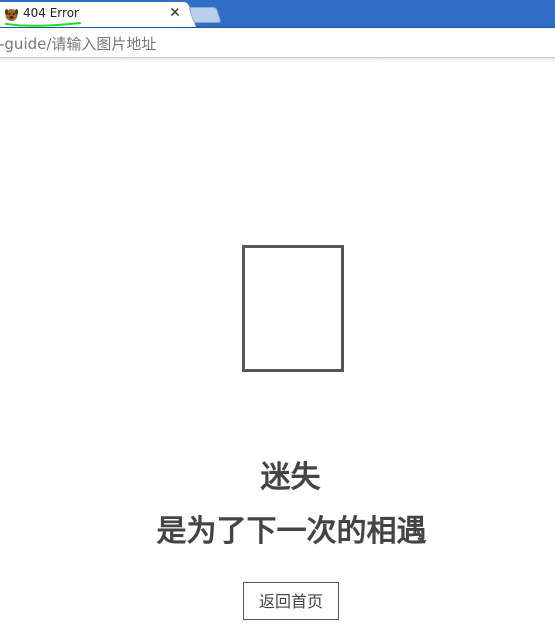  What do you see at coordinates (175, 13) in the screenshot?
I see `tab-close-icon: ✕` at bounding box center [175, 13].